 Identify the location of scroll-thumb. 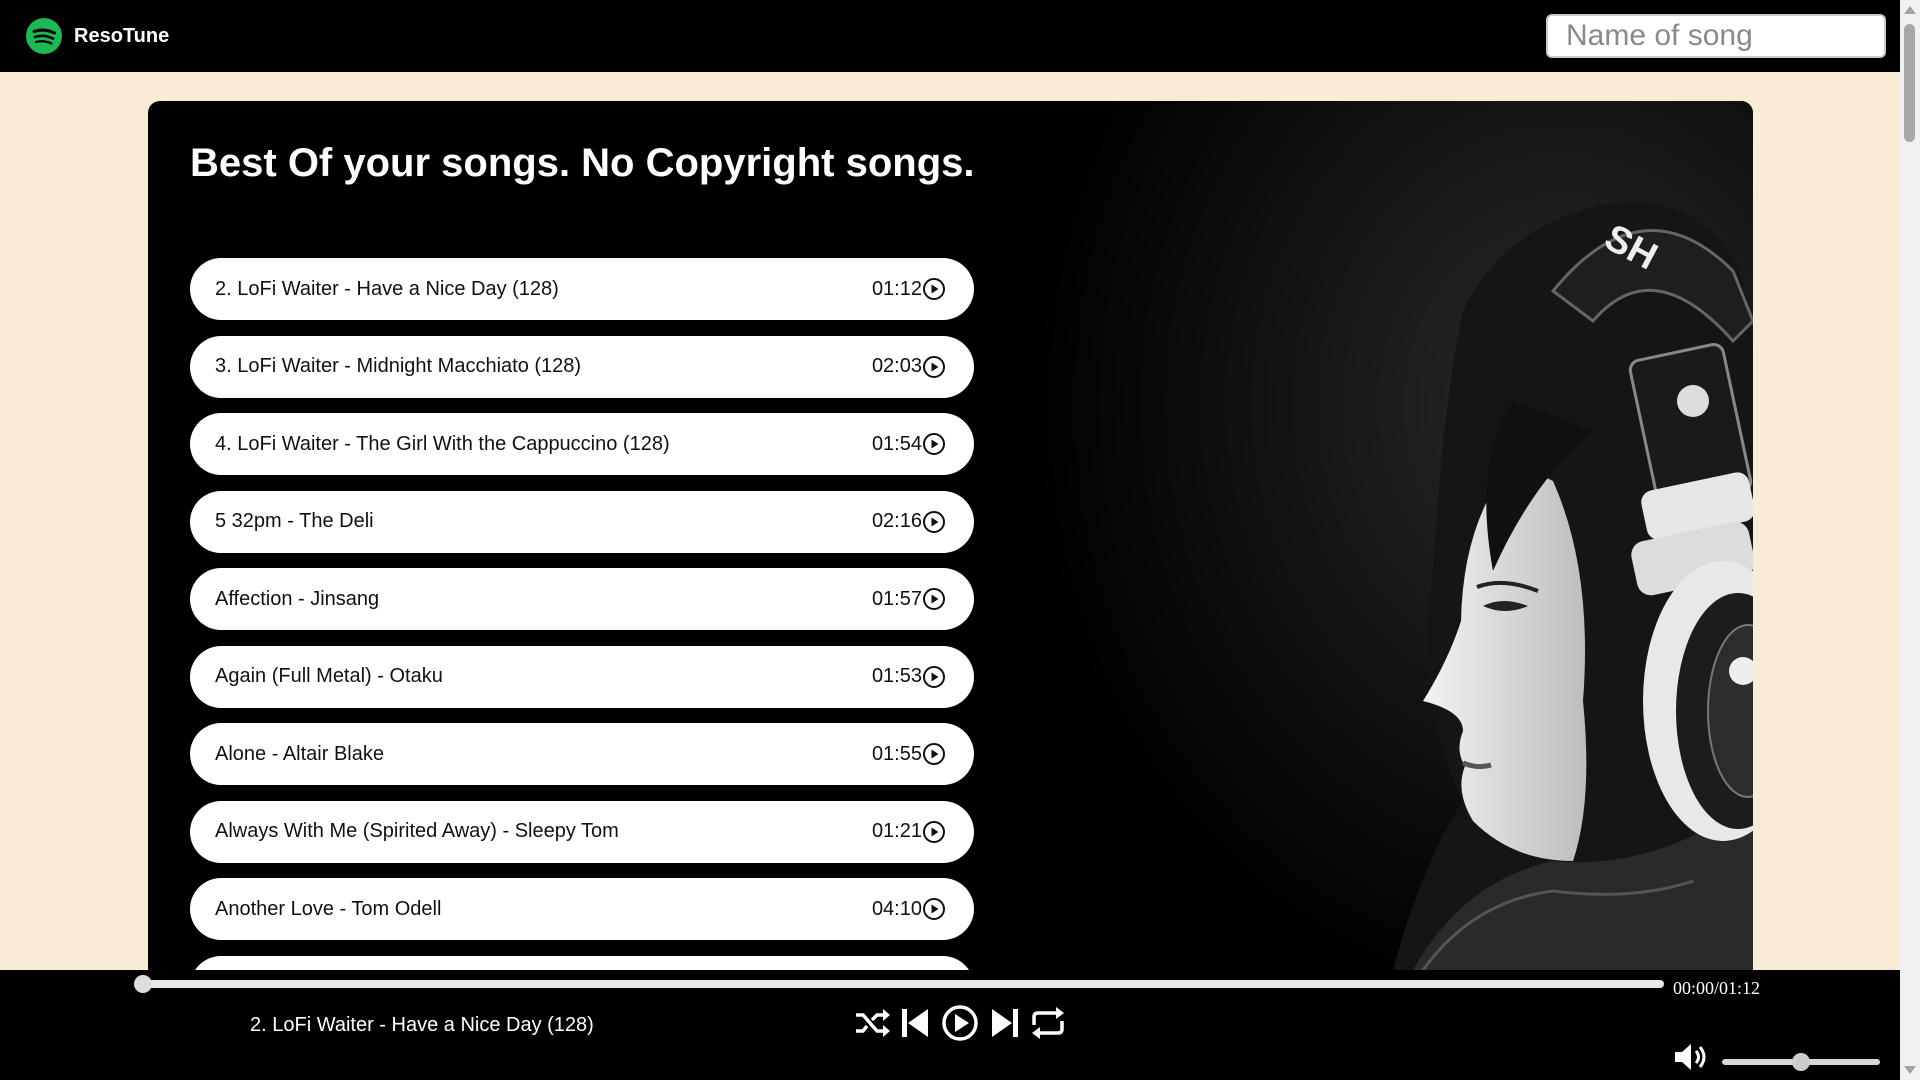
(1909, 83).